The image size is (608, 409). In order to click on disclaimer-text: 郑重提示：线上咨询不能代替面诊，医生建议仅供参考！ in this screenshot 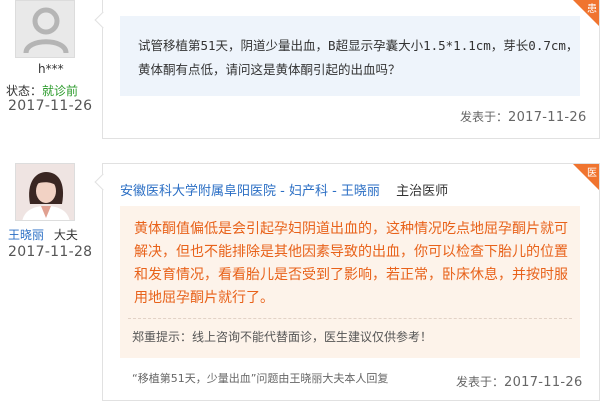, I will do `click(282, 337)`.